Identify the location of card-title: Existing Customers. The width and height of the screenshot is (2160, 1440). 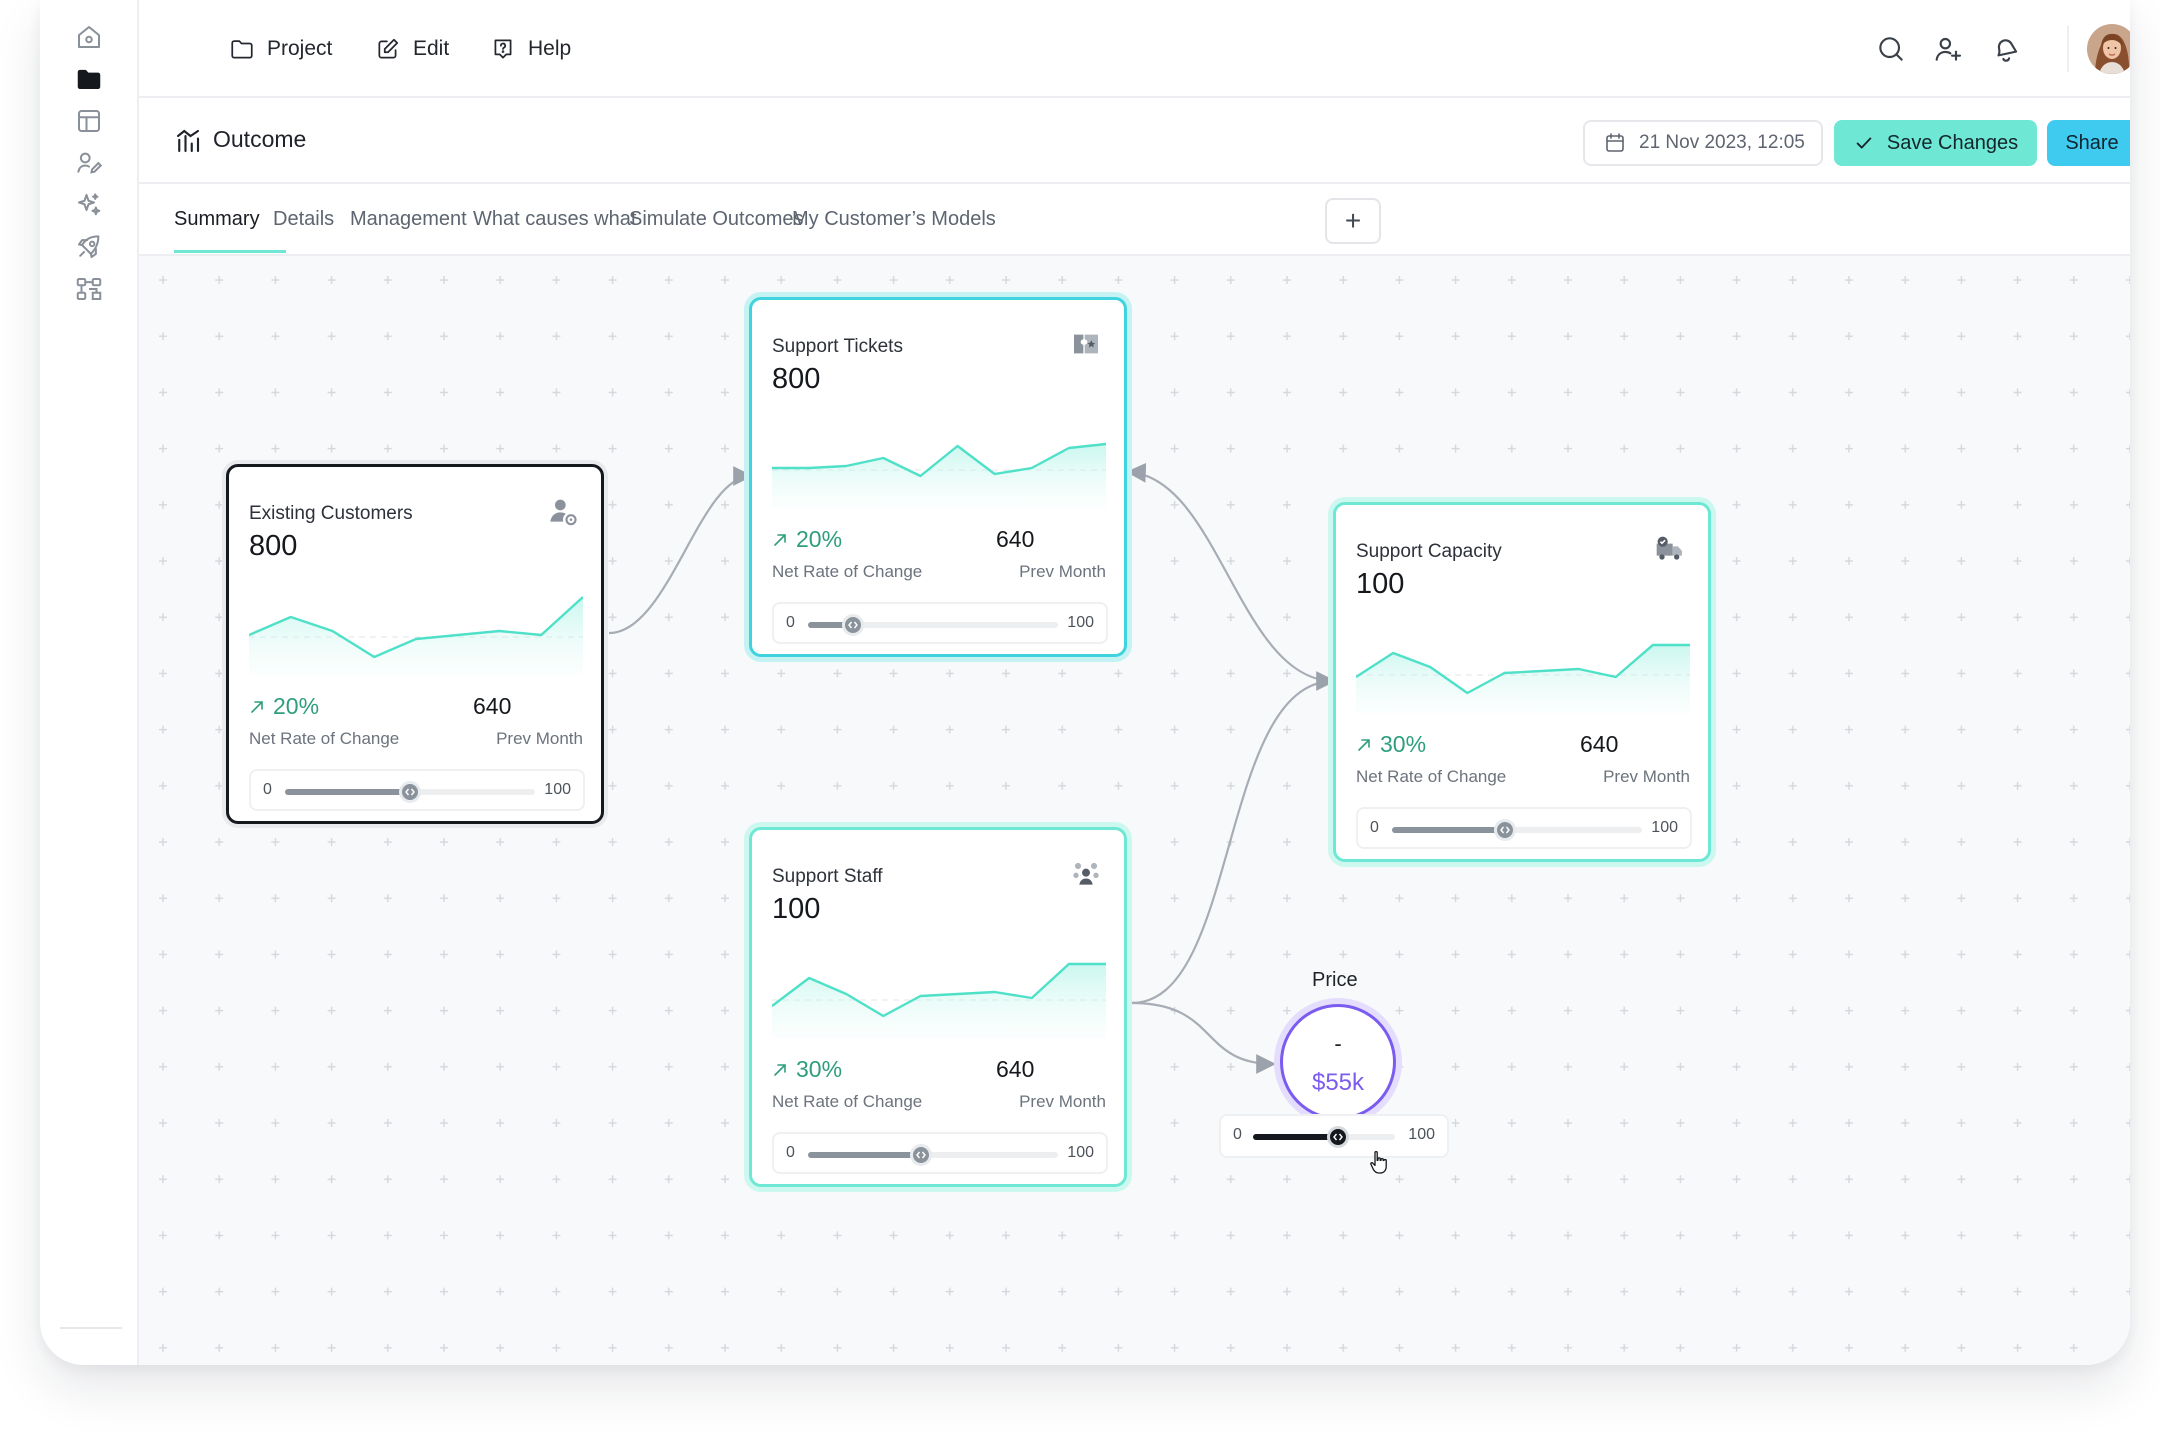
(331, 513).